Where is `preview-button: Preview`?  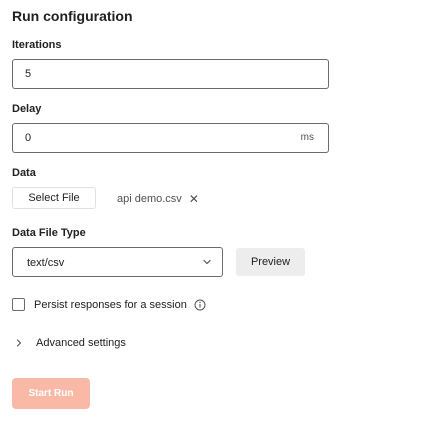 preview-button: Preview is located at coordinates (270, 262).